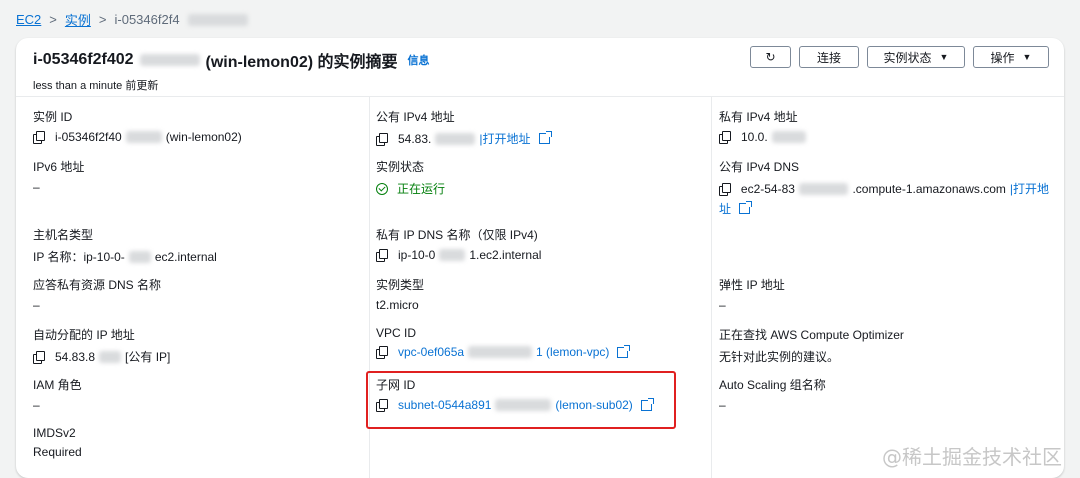 Image resolution: width=1080 pixels, height=478 pixels. Describe the element at coordinates (382, 188) in the screenshot. I see `check-circle-icon` at that location.